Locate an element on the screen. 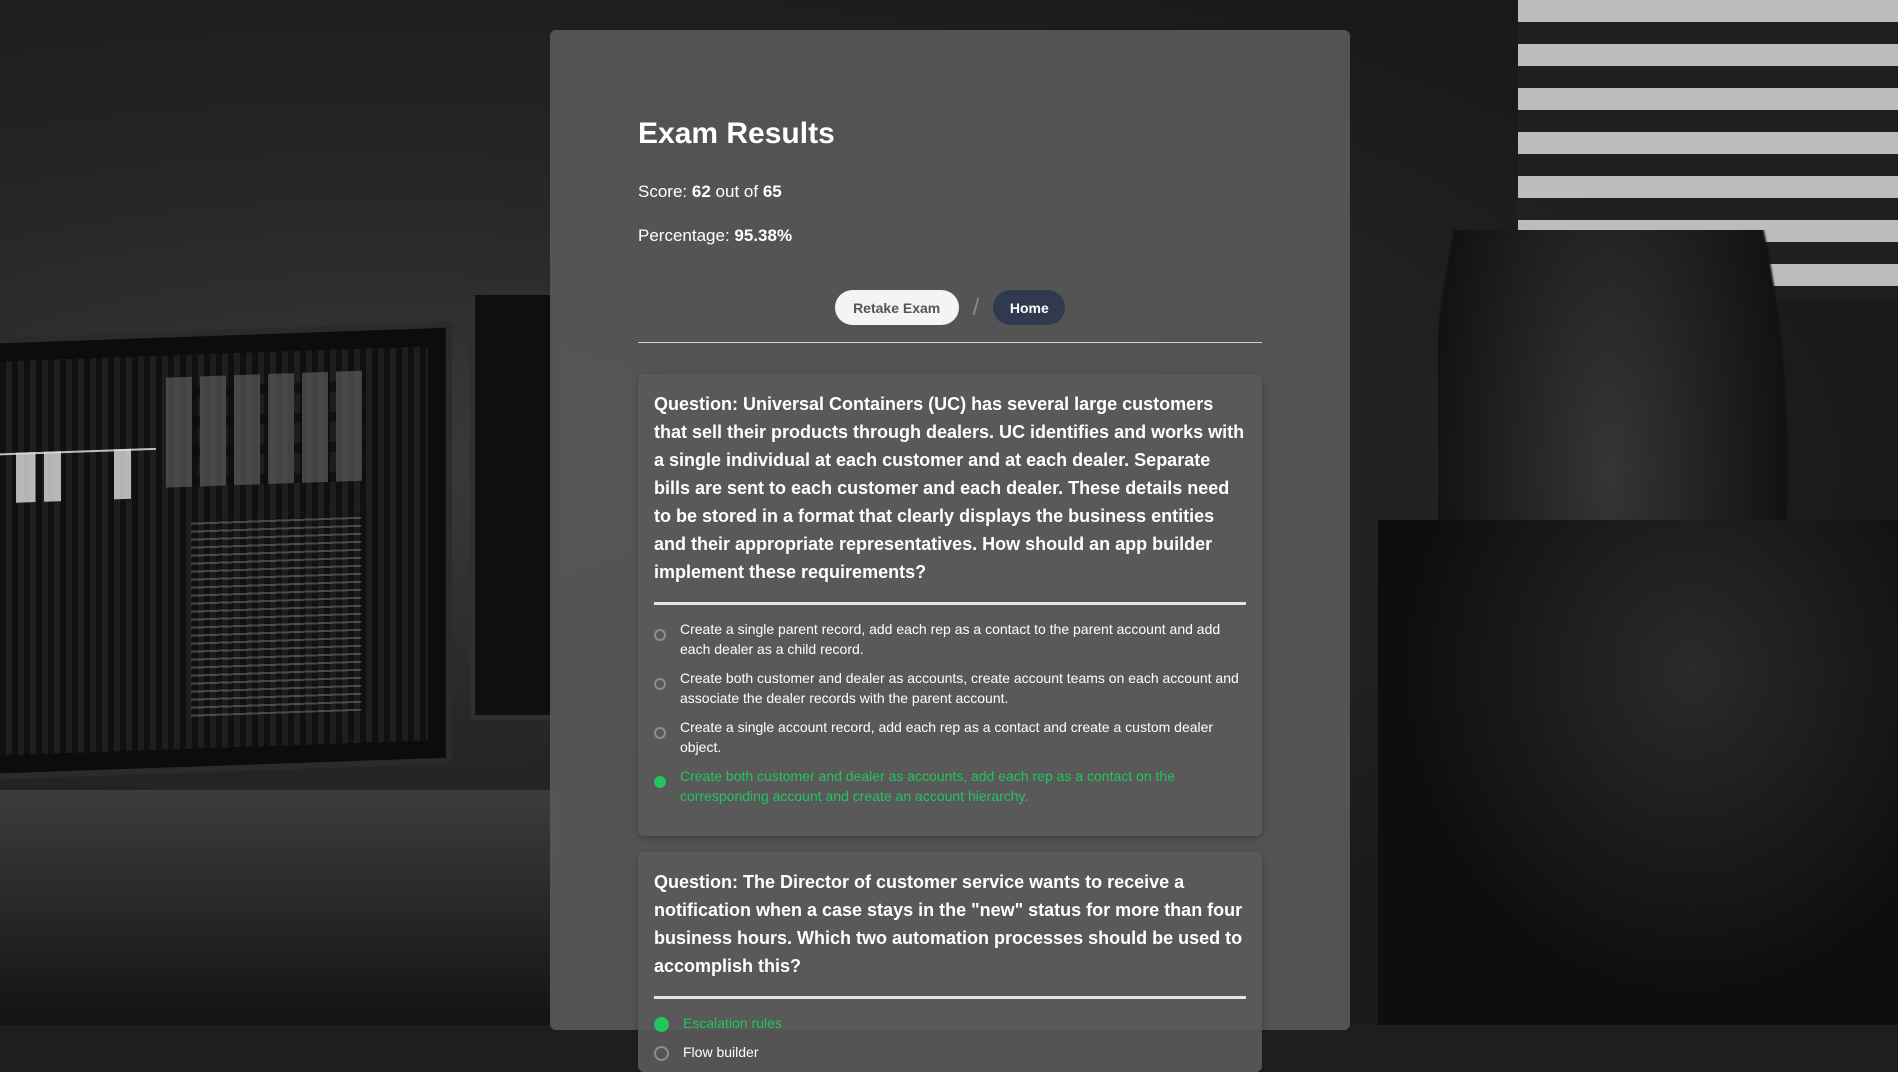 This screenshot has width=1898, height=1072. percentage-value: 95.38% is located at coordinates (763, 235).